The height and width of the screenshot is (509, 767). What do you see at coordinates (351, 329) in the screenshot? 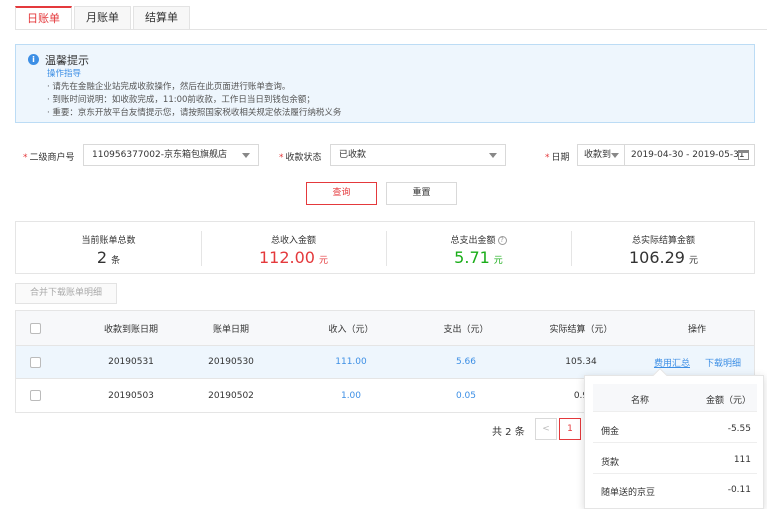
I see `col-income: 收入（元）` at bounding box center [351, 329].